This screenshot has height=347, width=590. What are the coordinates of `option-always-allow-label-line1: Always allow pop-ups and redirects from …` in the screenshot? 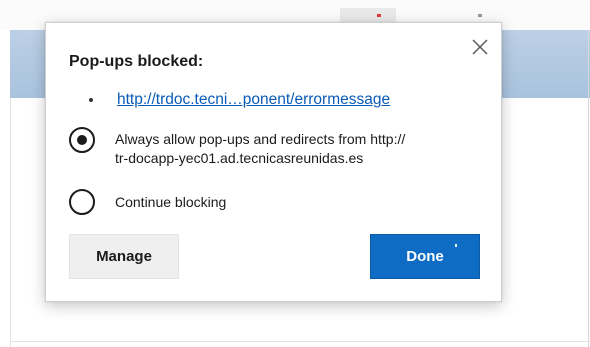 It's located at (260, 139).